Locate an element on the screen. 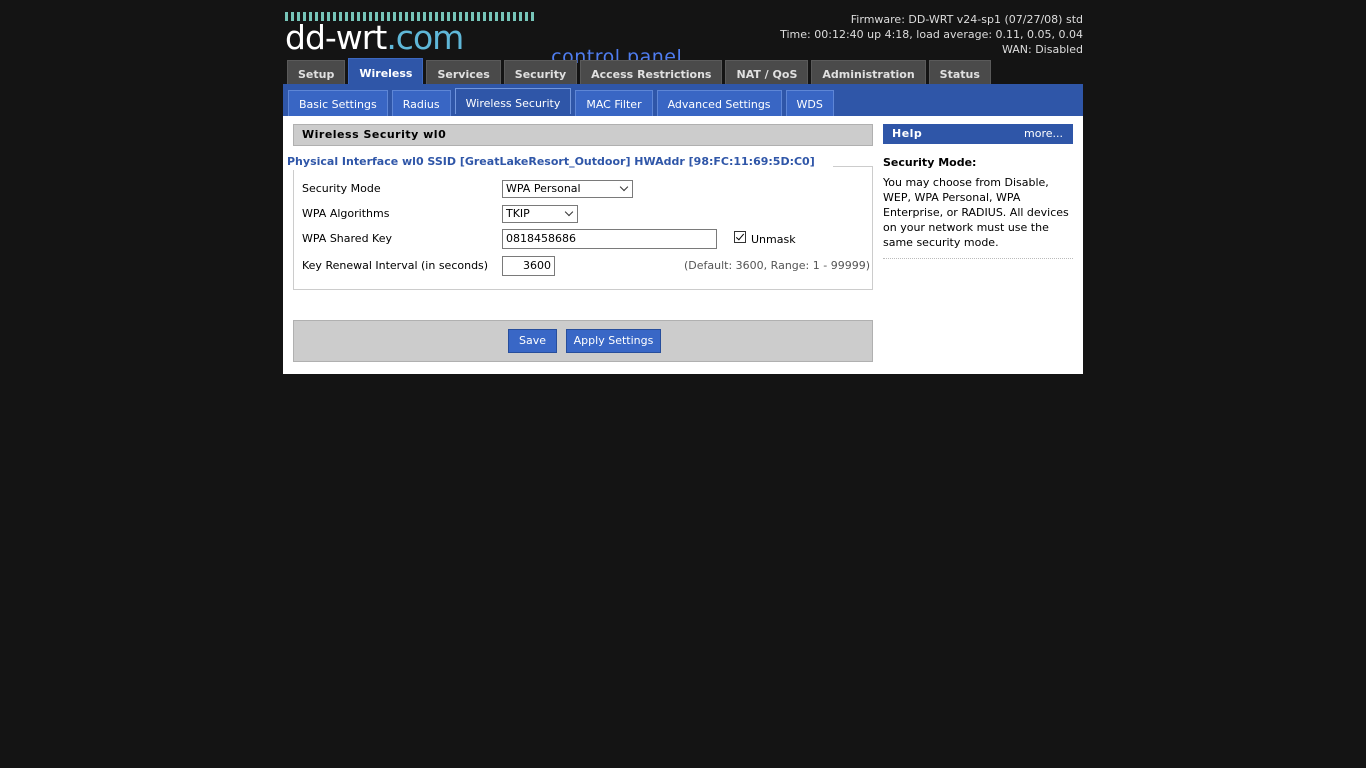  button-bar: Save Apply Settings is located at coordinates (583, 341).